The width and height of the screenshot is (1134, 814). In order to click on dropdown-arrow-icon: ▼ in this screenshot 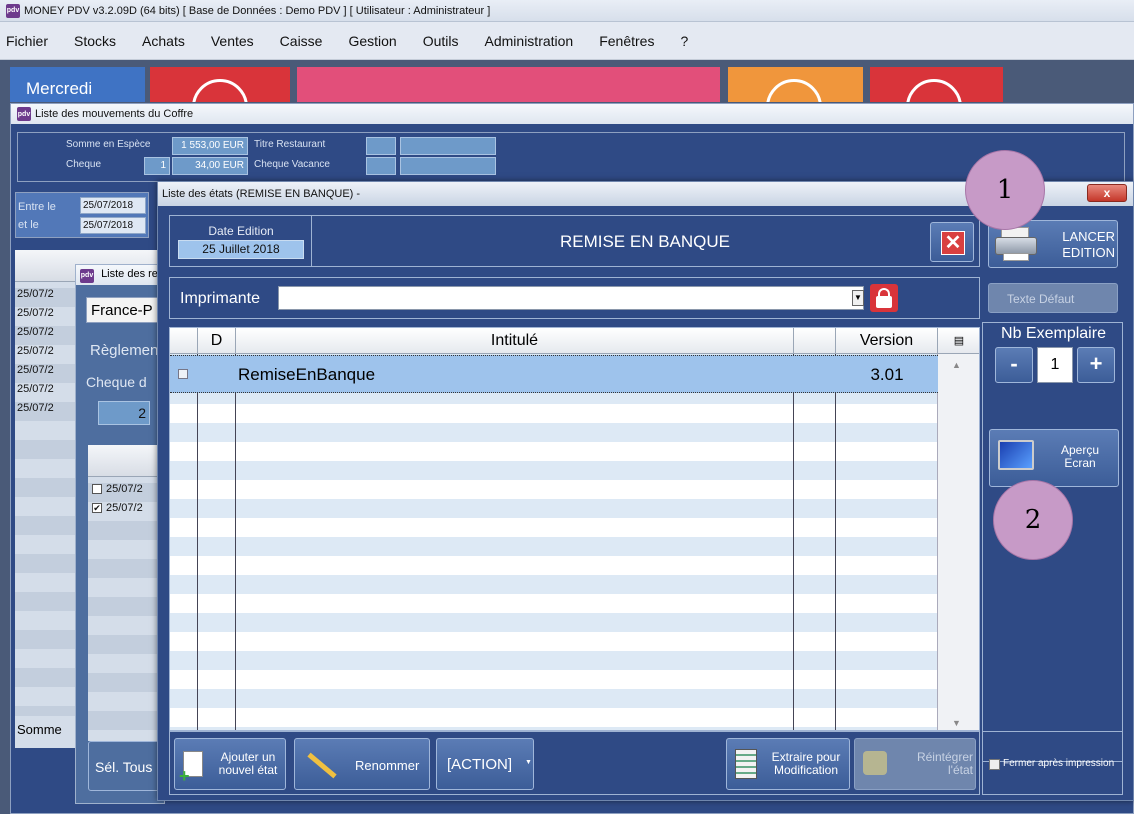, I will do `click(858, 298)`.